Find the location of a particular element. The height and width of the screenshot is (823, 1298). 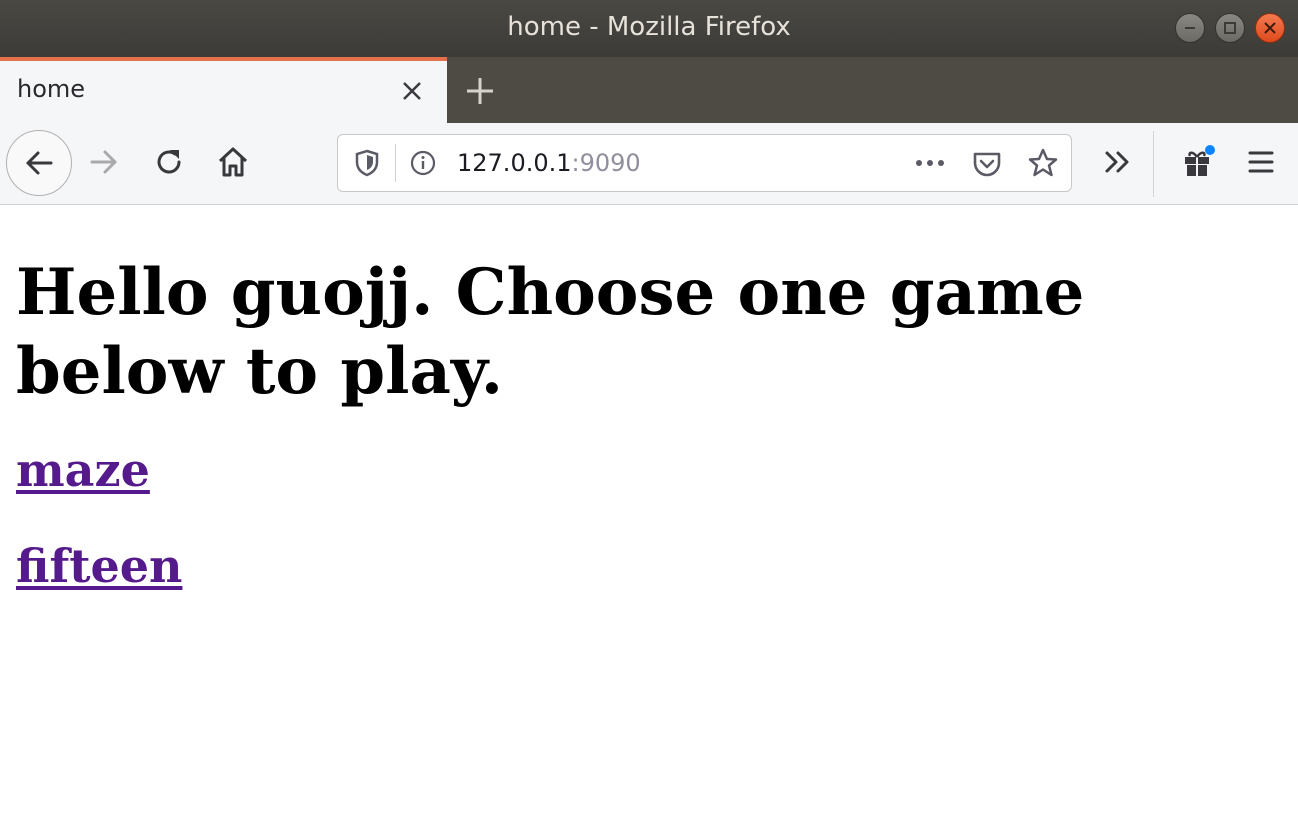

back-icon is located at coordinates (39, 163).